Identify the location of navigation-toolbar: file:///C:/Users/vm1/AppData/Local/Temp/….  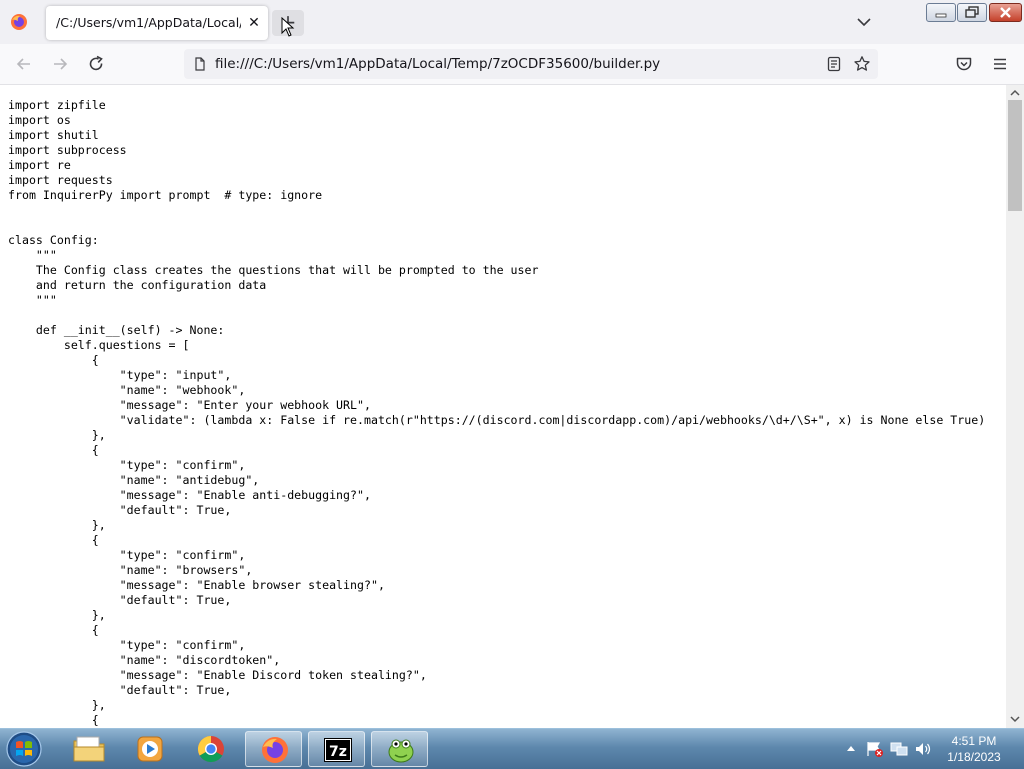
(512, 64).